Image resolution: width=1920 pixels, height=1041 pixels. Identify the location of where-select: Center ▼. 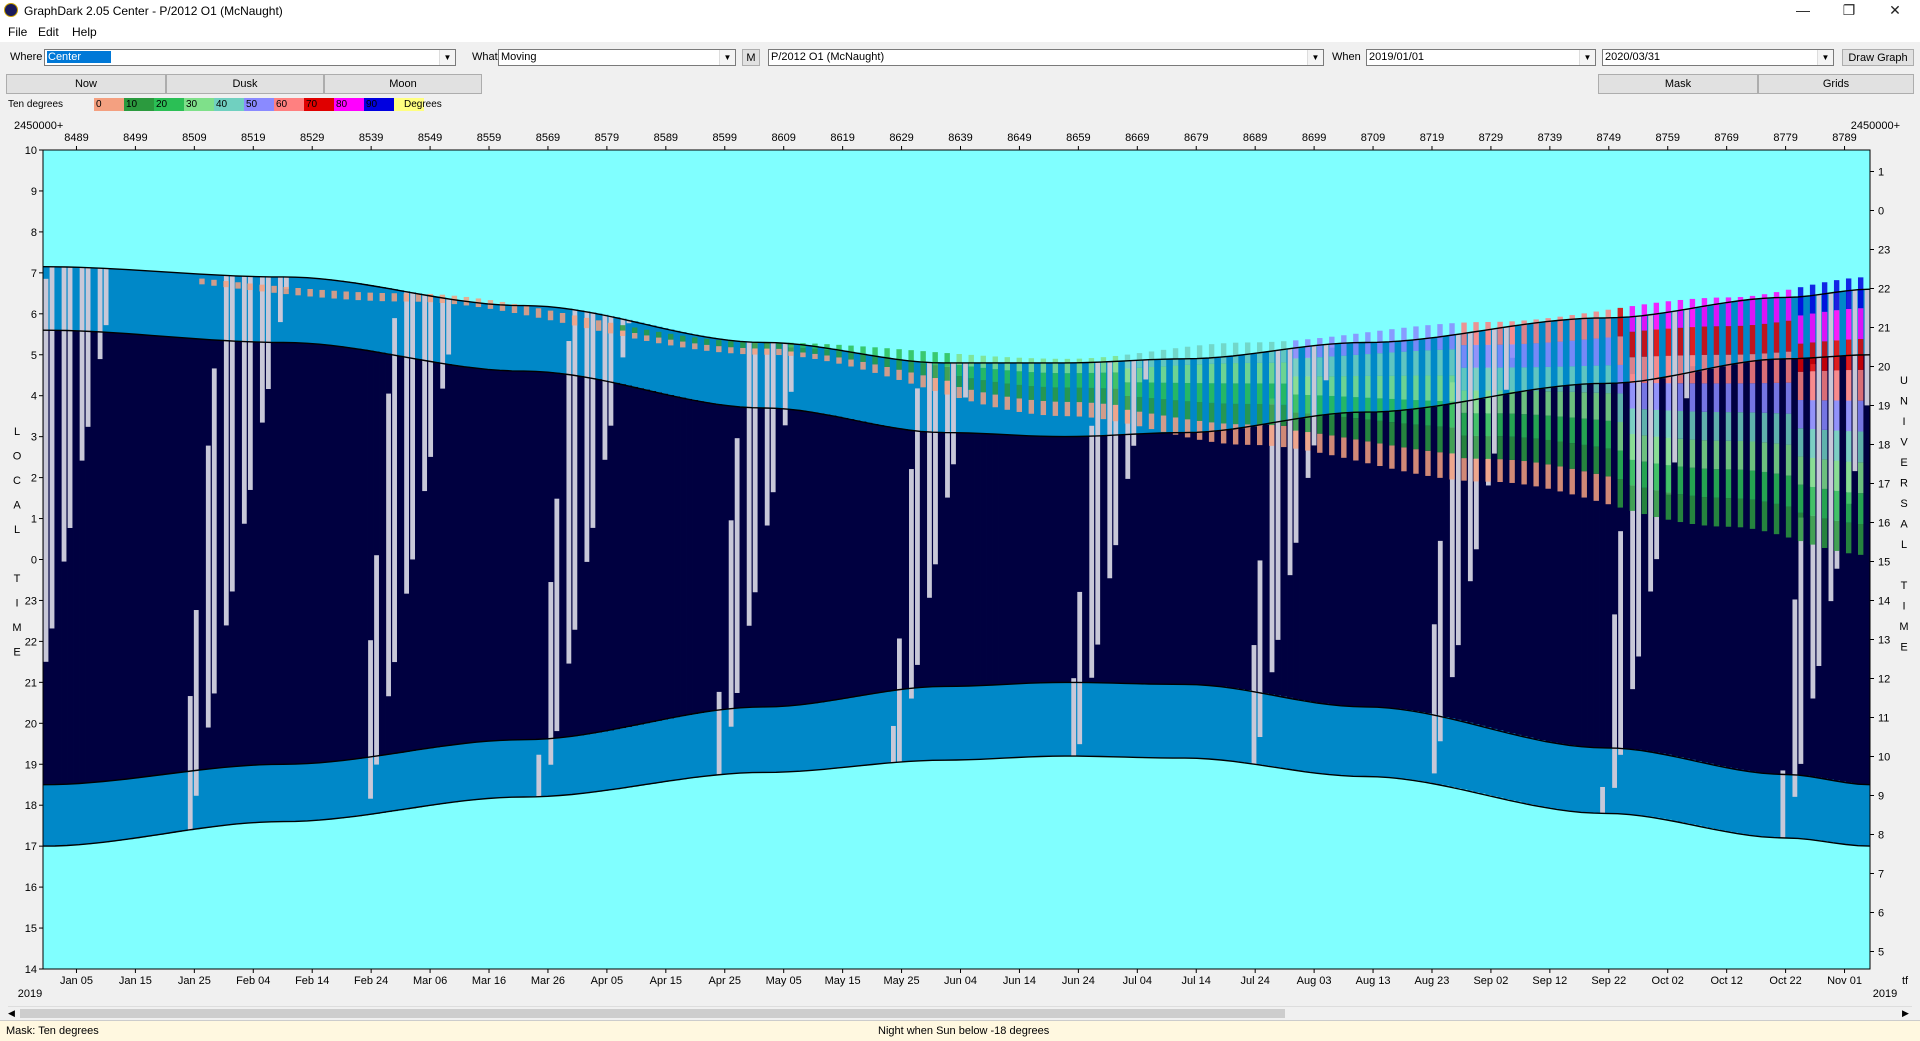
(250, 57).